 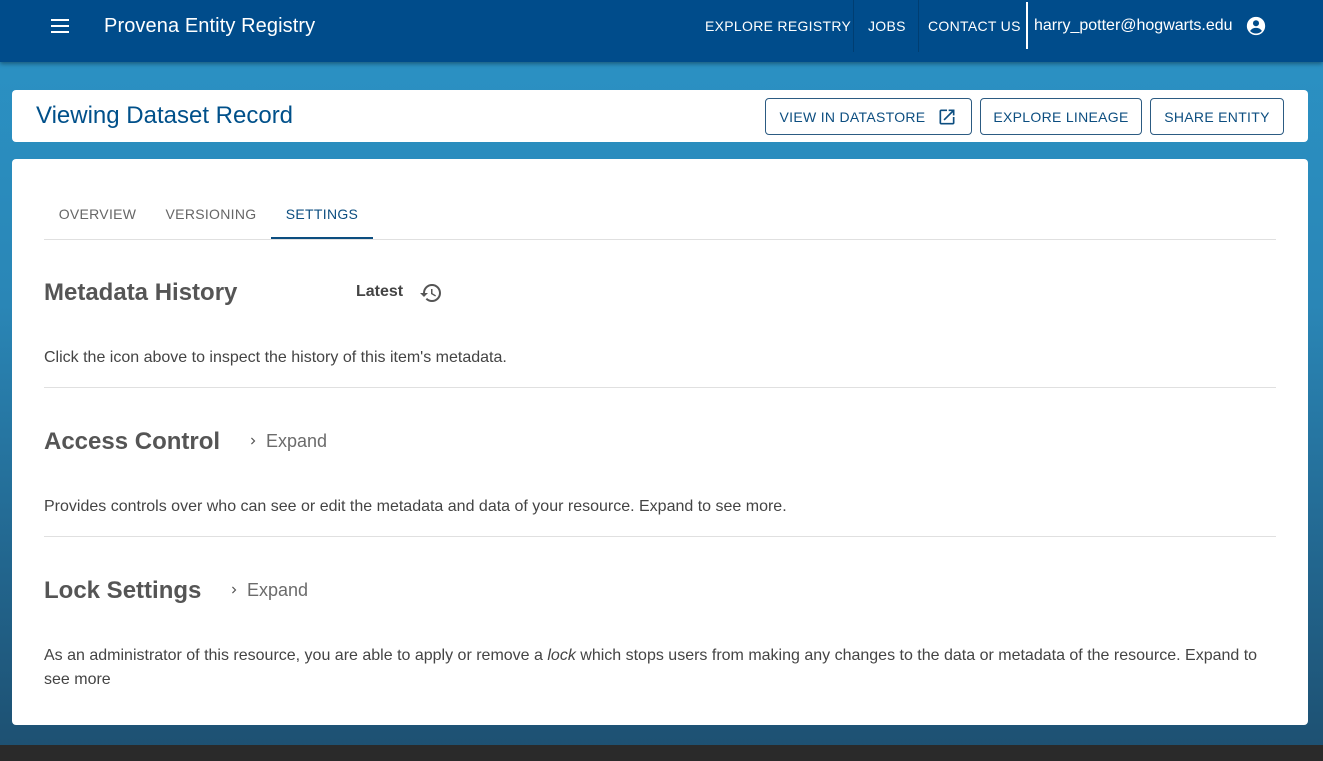 I want to click on tab-overview: OVERVIEW, so click(x=97, y=214).